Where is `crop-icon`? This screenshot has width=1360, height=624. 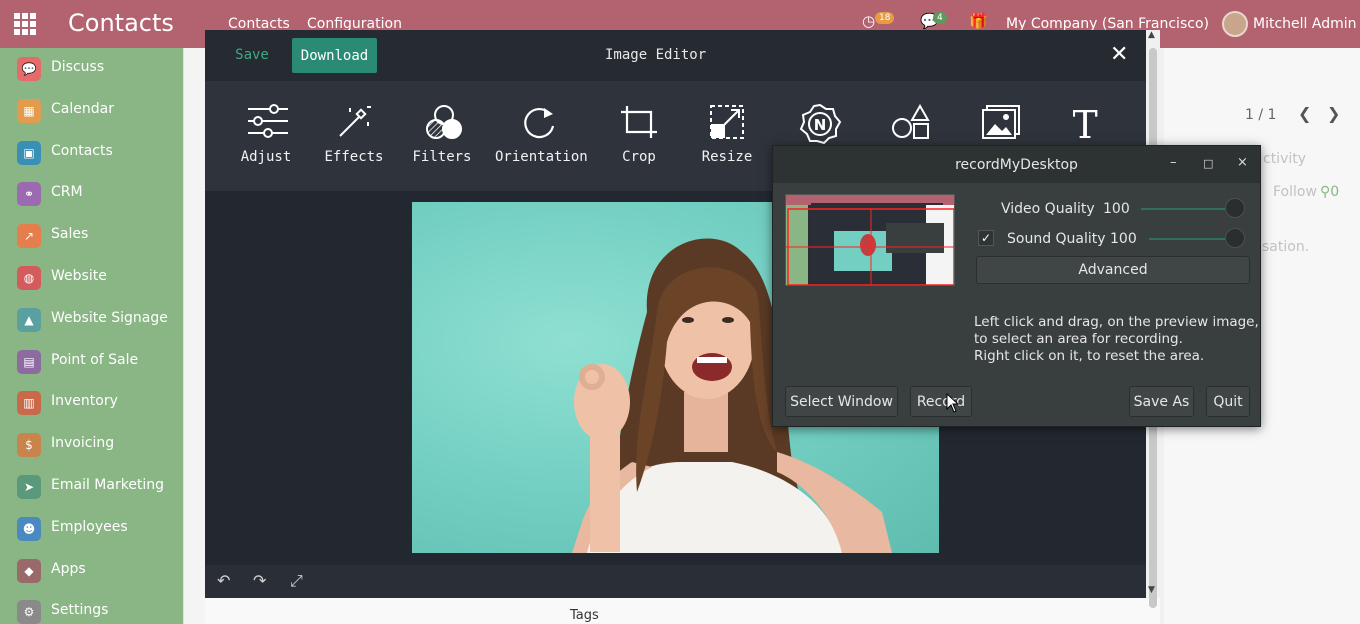
crop-icon is located at coordinates (639, 122).